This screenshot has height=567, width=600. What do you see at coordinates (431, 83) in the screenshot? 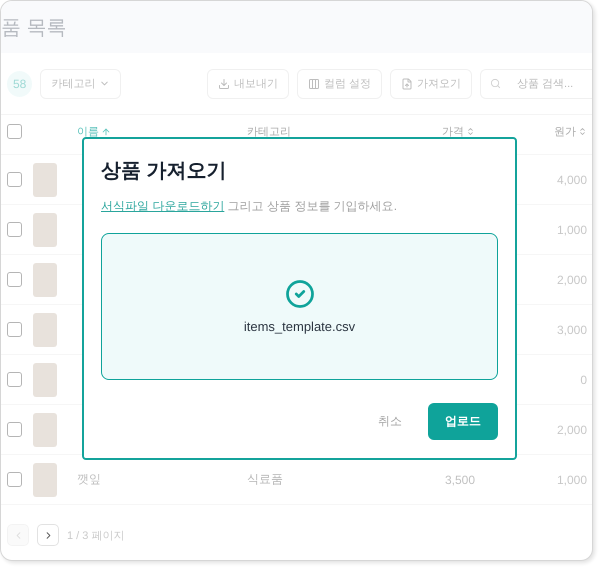
I see `import-button: 가져오기` at bounding box center [431, 83].